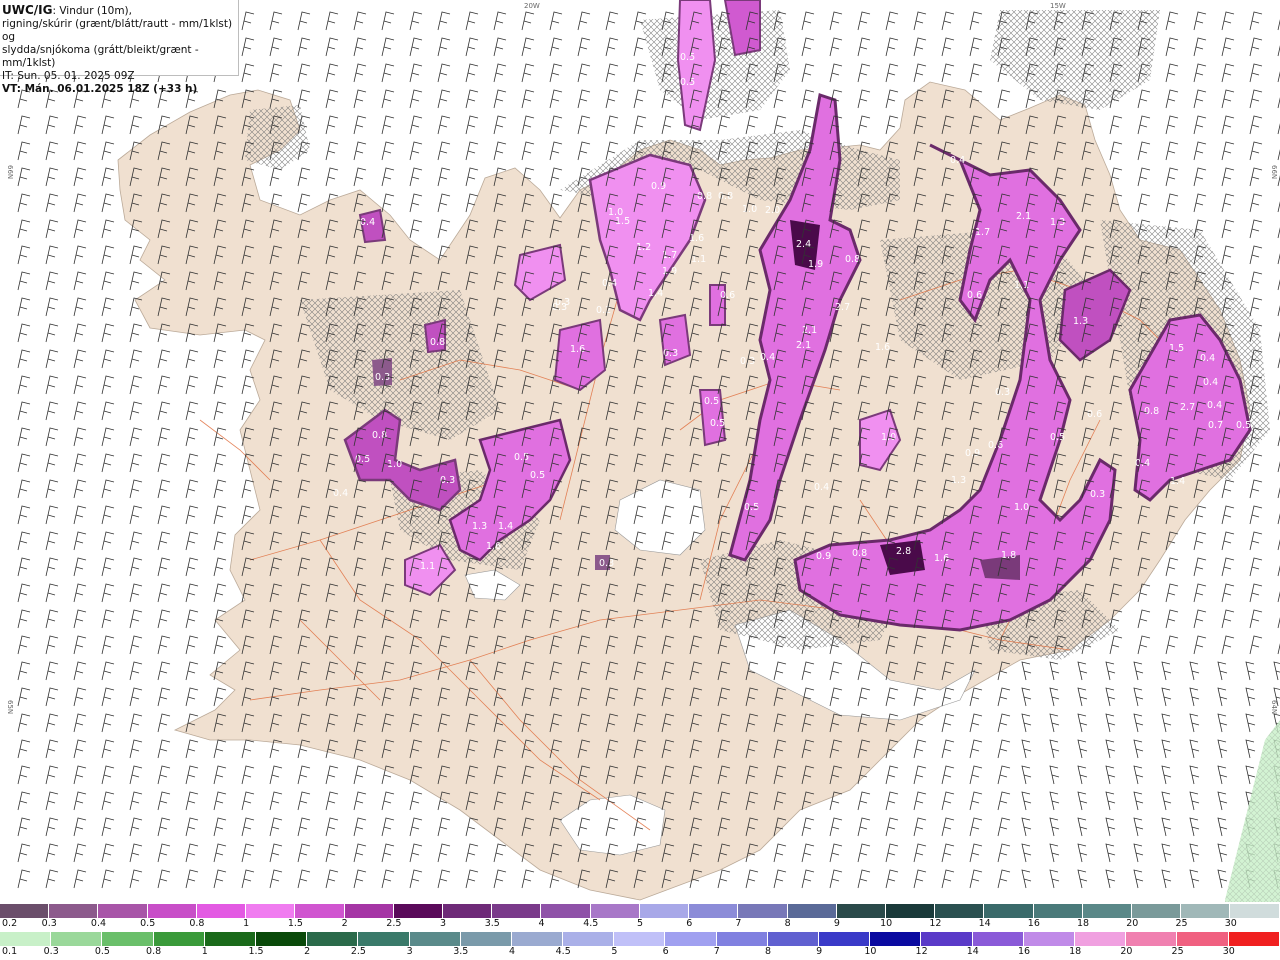 This screenshot has height=960, width=1280. What do you see at coordinates (246, 923) in the screenshot?
I see `legend-label: 1` at bounding box center [246, 923].